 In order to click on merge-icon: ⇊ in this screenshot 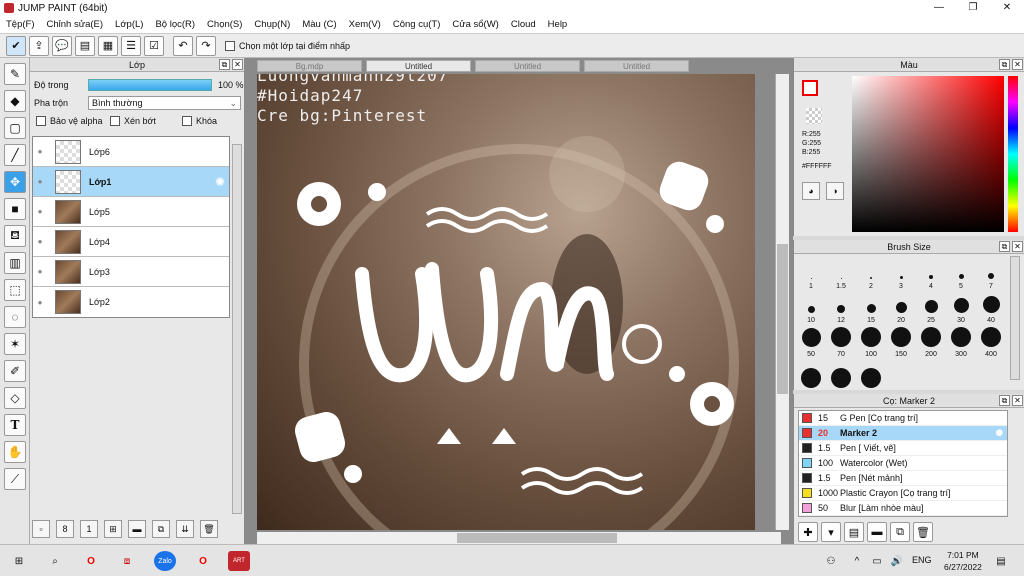, I will do `click(185, 529)`.